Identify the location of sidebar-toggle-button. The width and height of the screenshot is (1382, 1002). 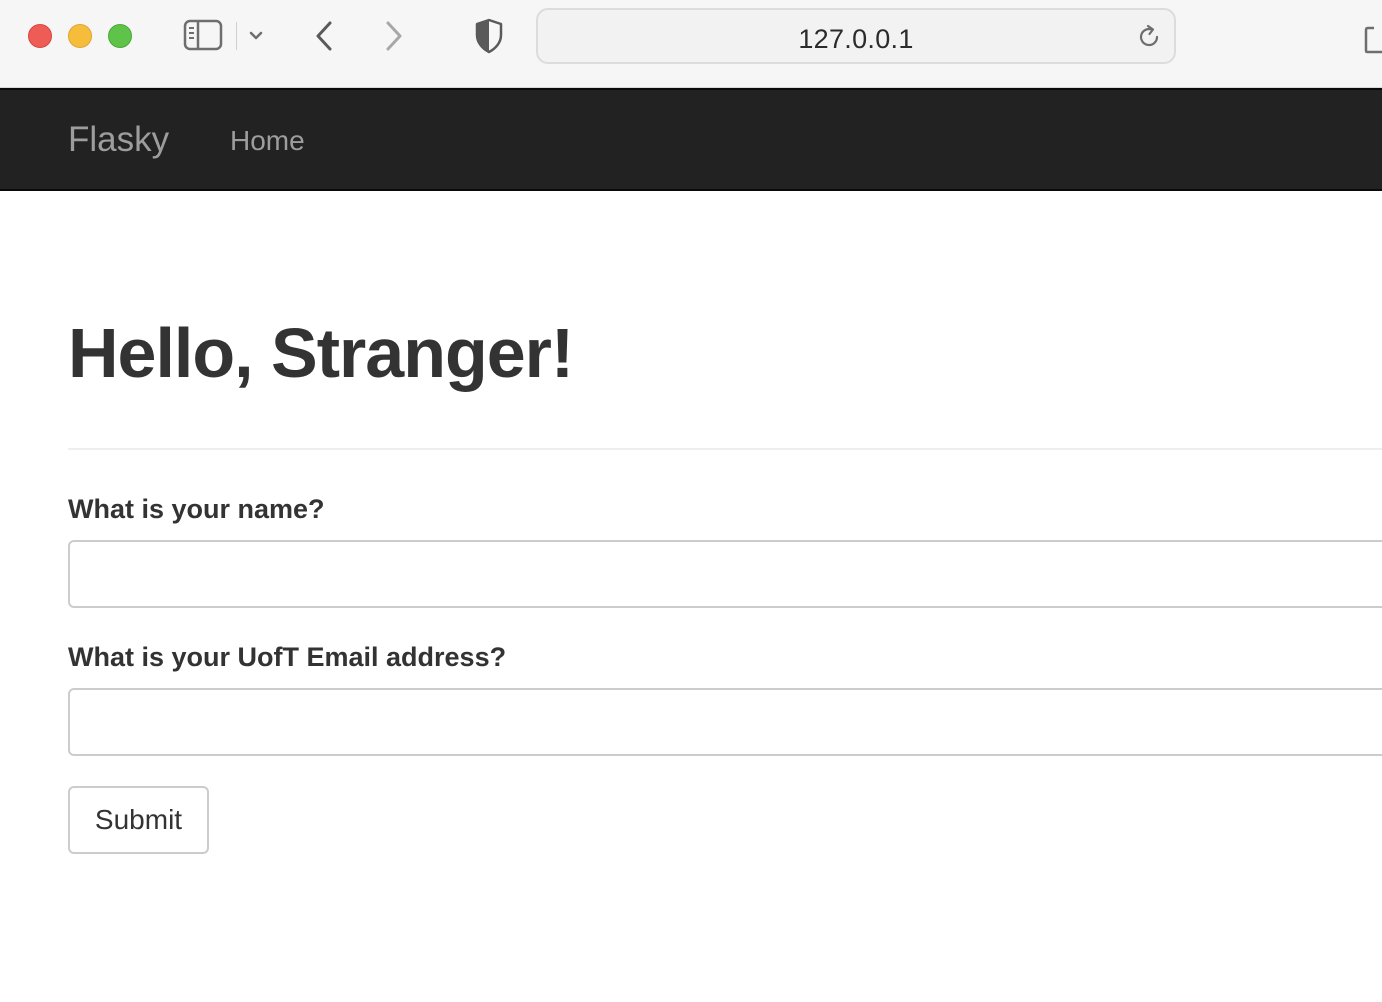
(203, 35).